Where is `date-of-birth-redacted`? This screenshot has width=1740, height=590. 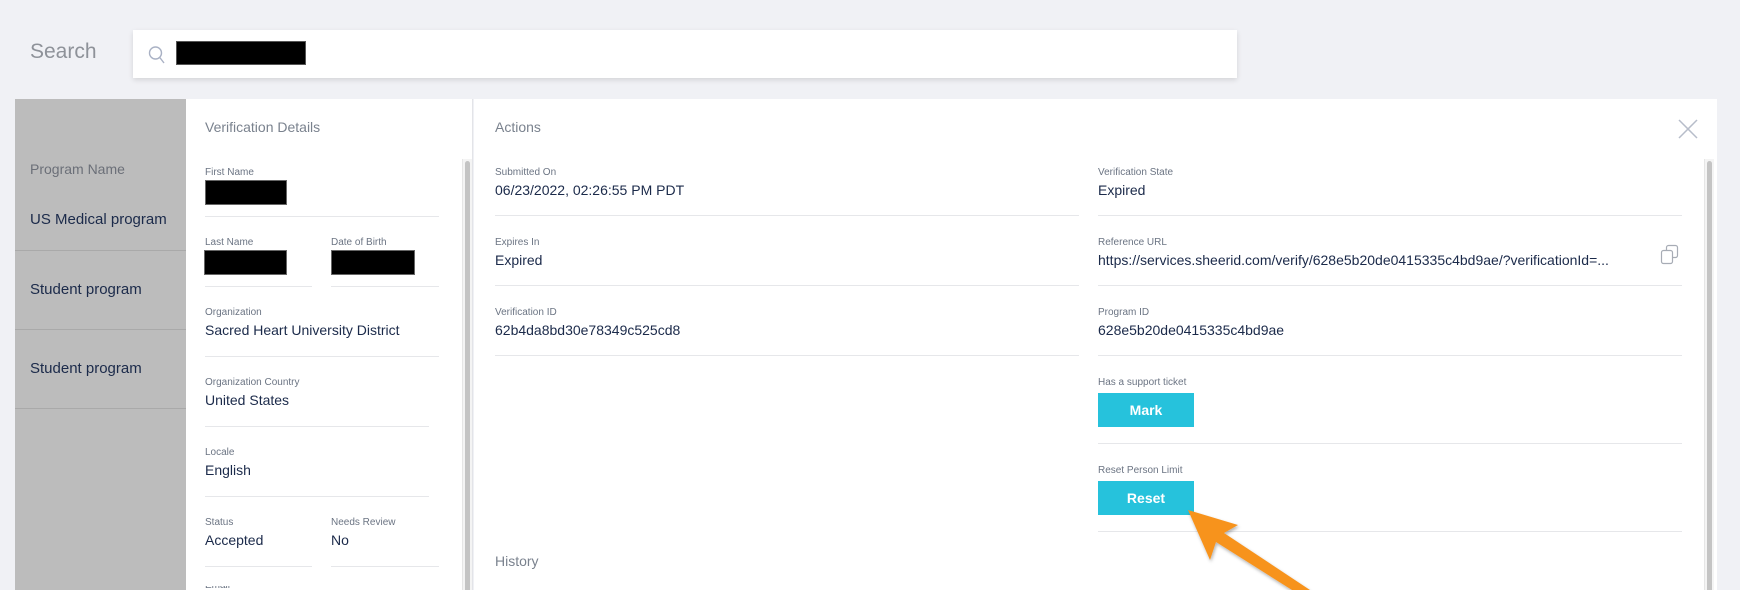 date-of-birth-redacted is located at coordinates (373, 262).